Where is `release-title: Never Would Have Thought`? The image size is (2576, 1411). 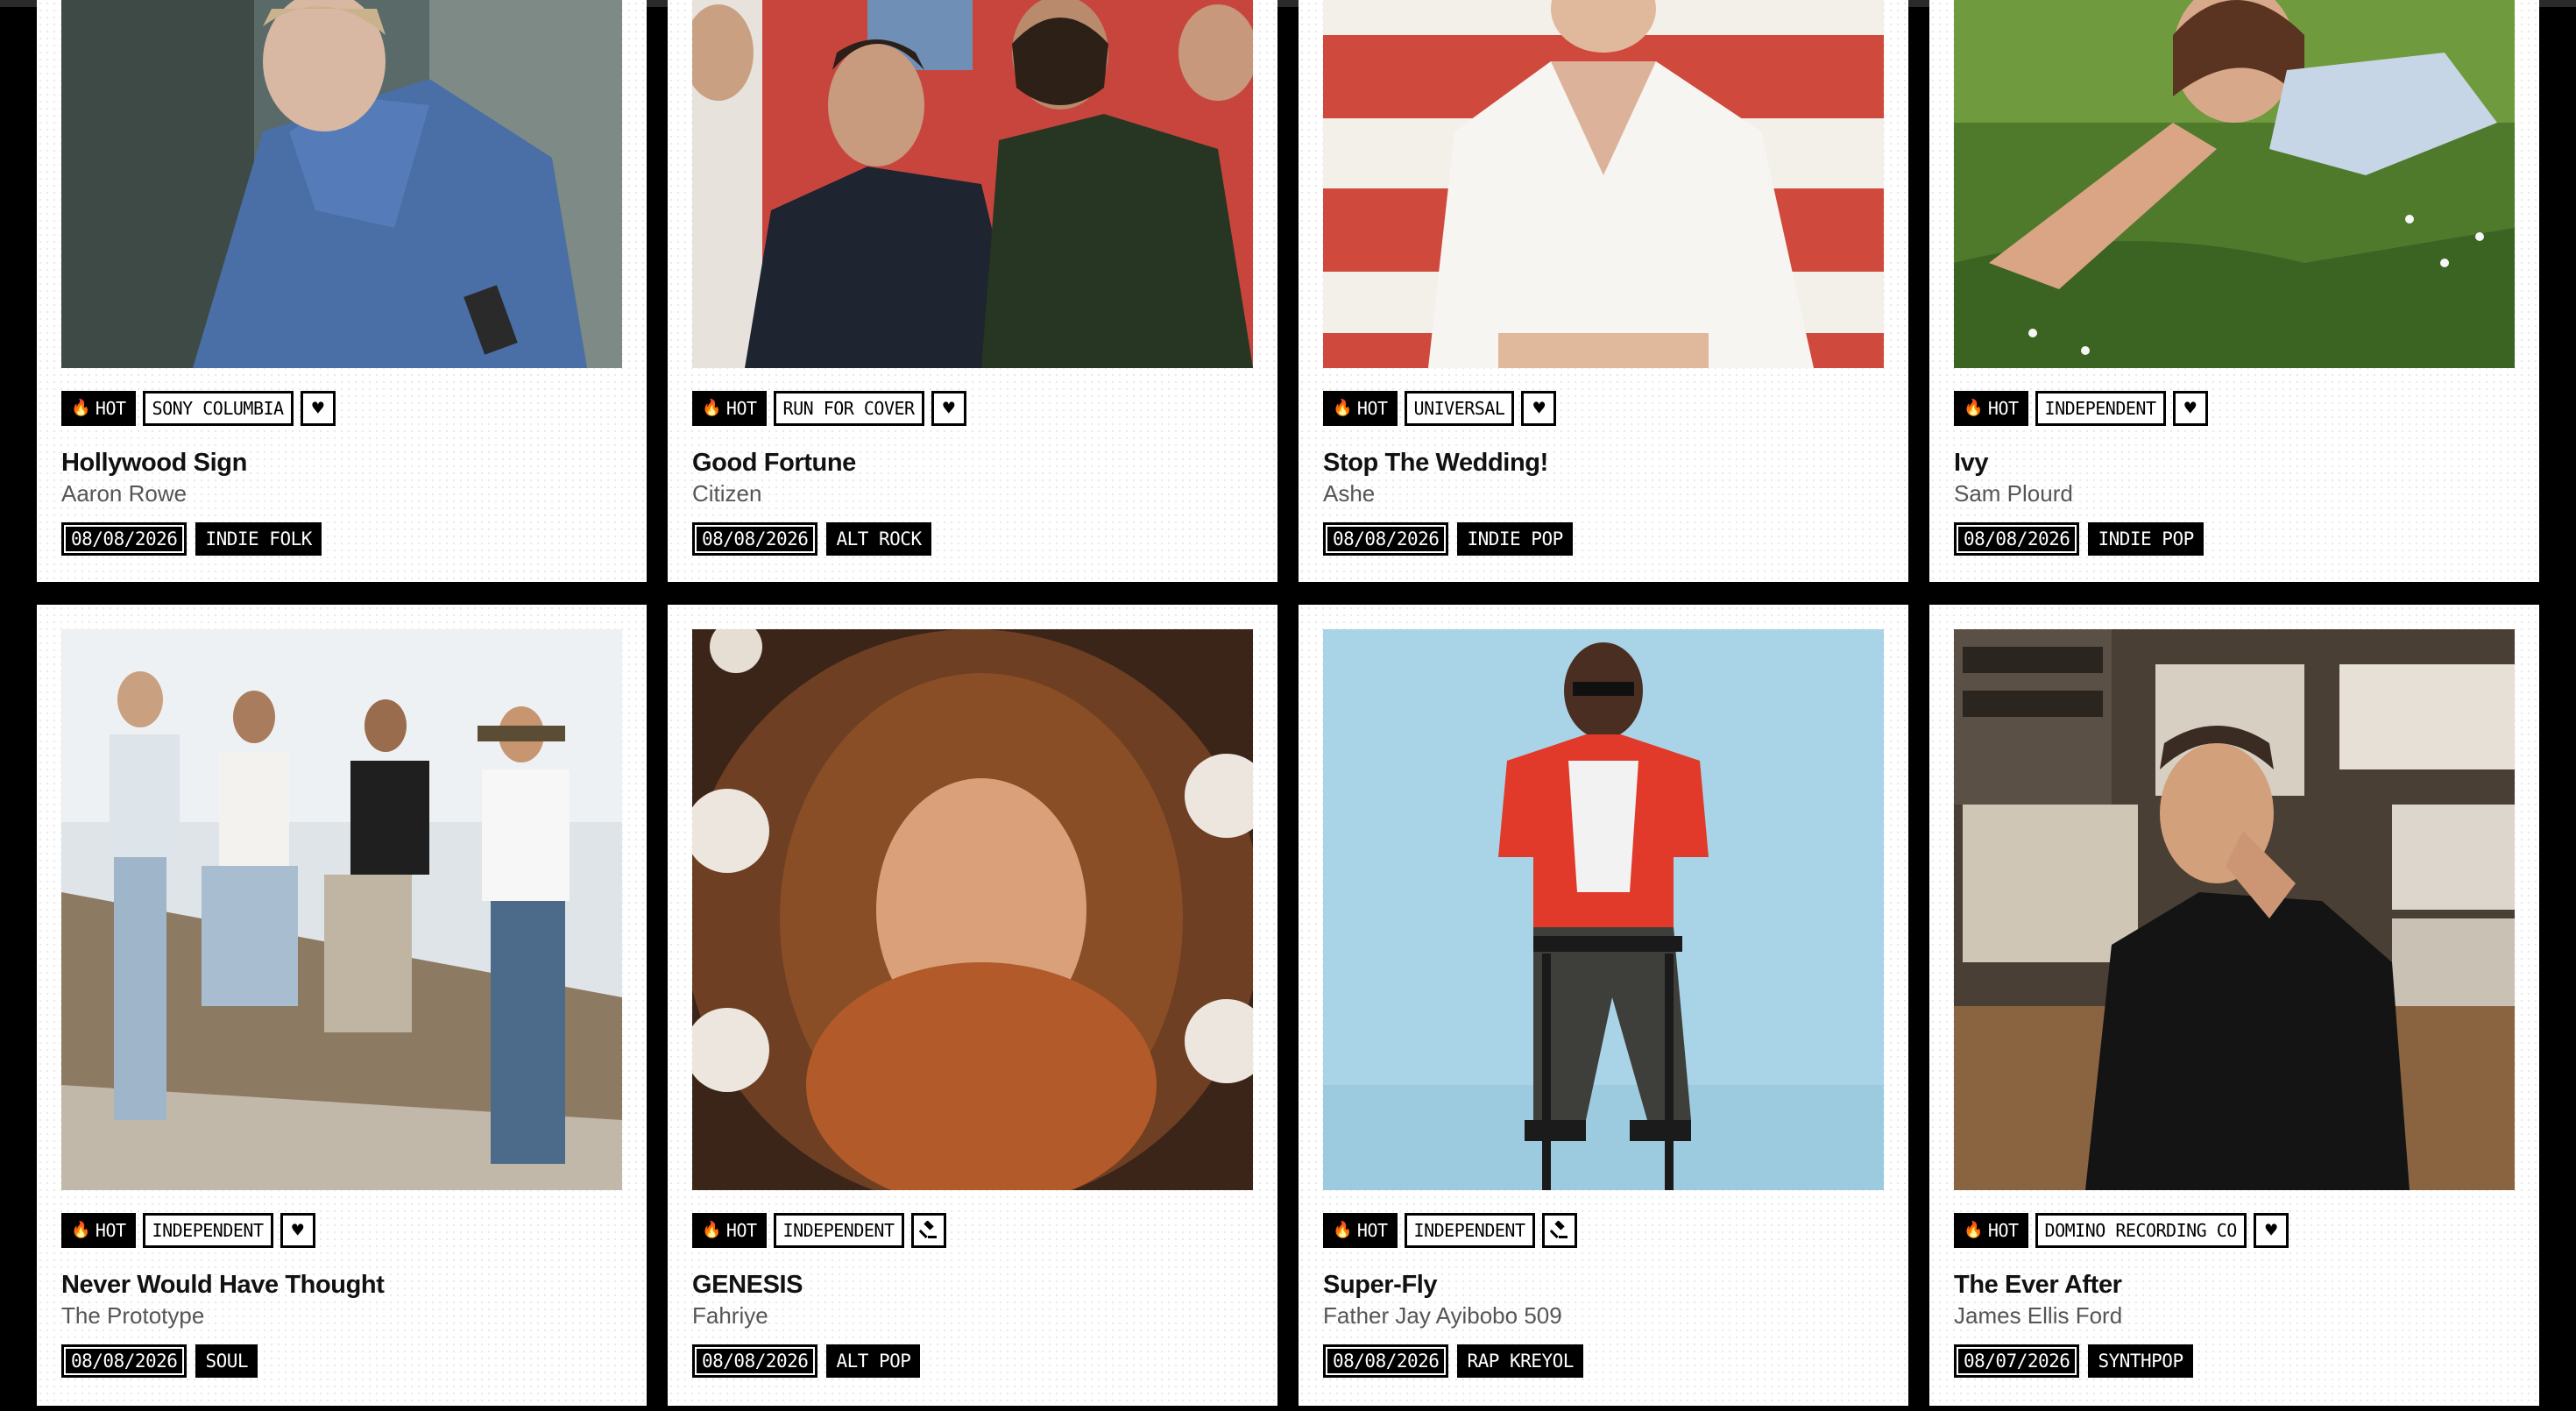 release-title: Never Would Have Thought is located at coordinates (341, 1285).